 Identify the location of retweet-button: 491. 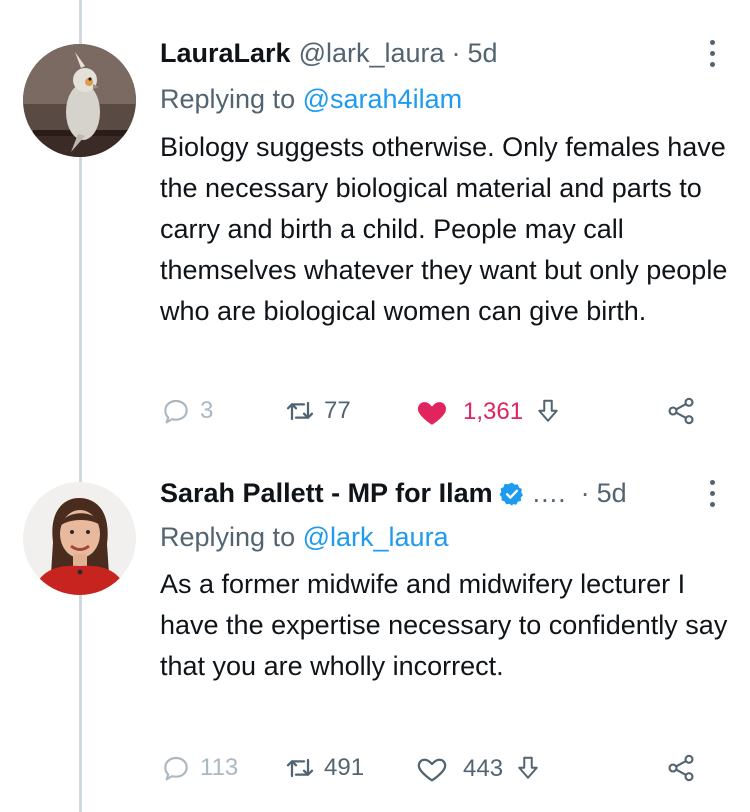
(324, 768).